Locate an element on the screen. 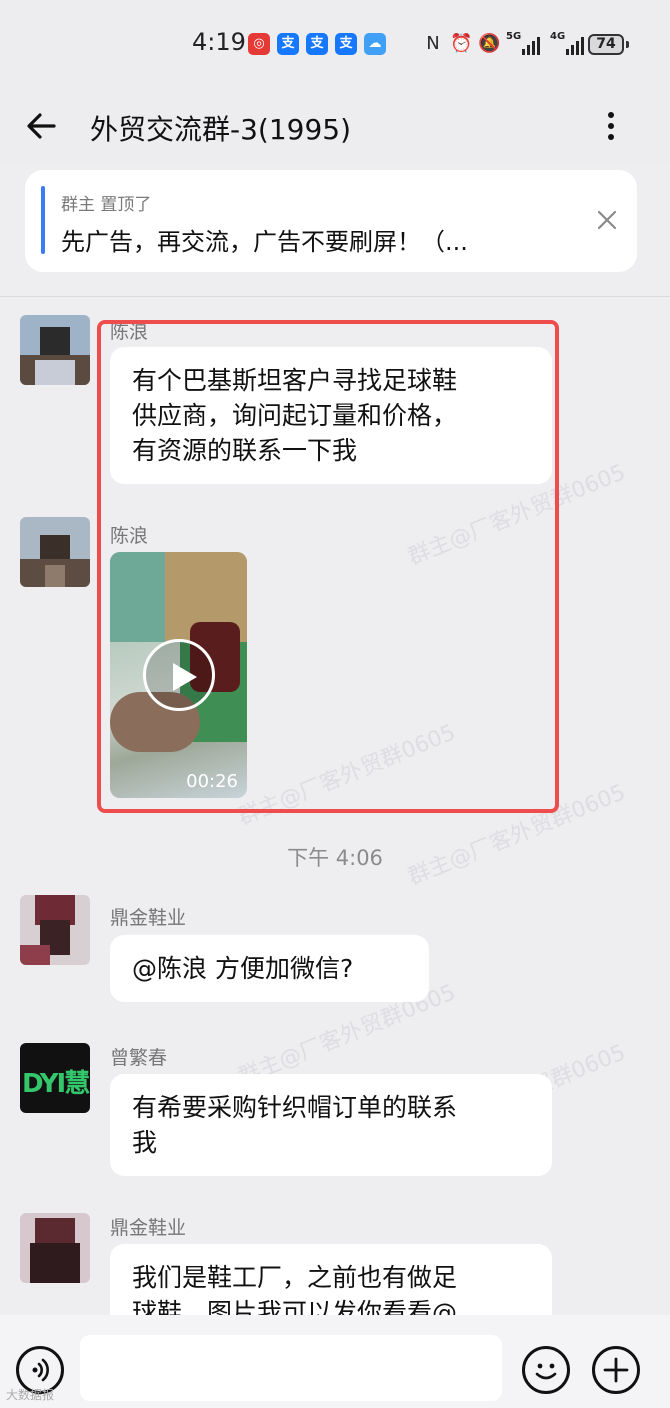  play-icon is located at coordinates (179, 675).